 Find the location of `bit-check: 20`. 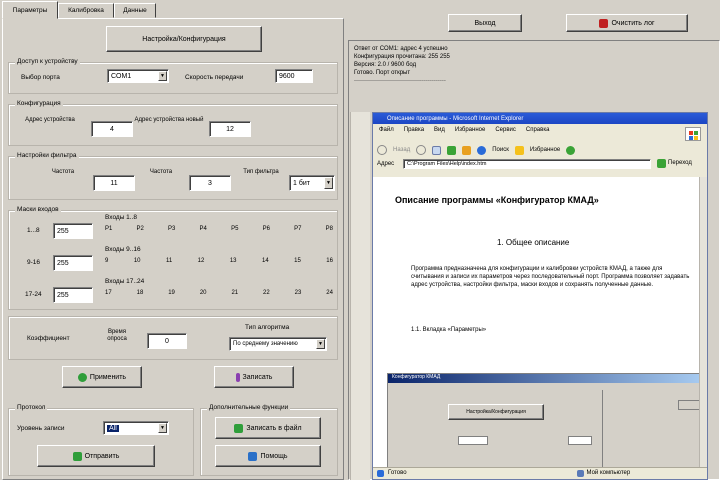

bit-check: 20 is located at coordinates (203, 293).